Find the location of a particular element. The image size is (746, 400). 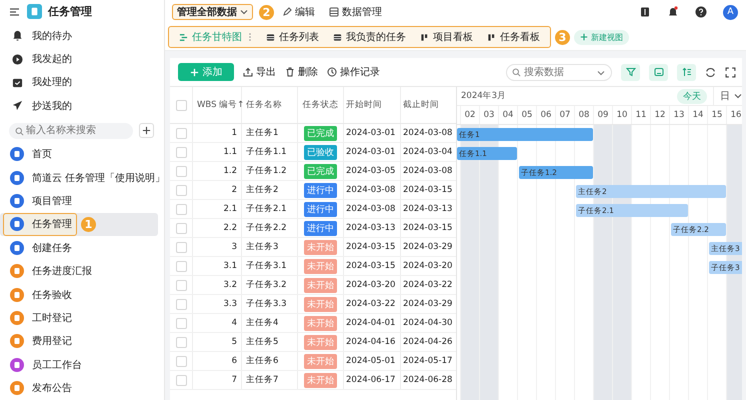

table-cell: 2.1 is located at coordinates (230, 209).